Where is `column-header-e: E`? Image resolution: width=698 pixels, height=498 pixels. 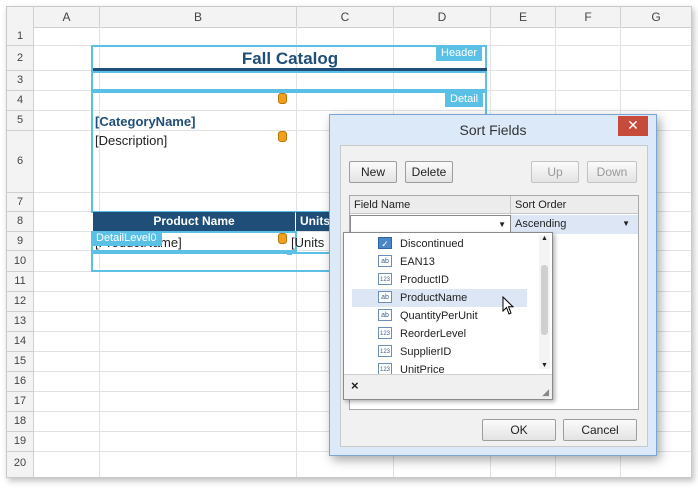 column-header-e: E is located at coordinates (523, 17).